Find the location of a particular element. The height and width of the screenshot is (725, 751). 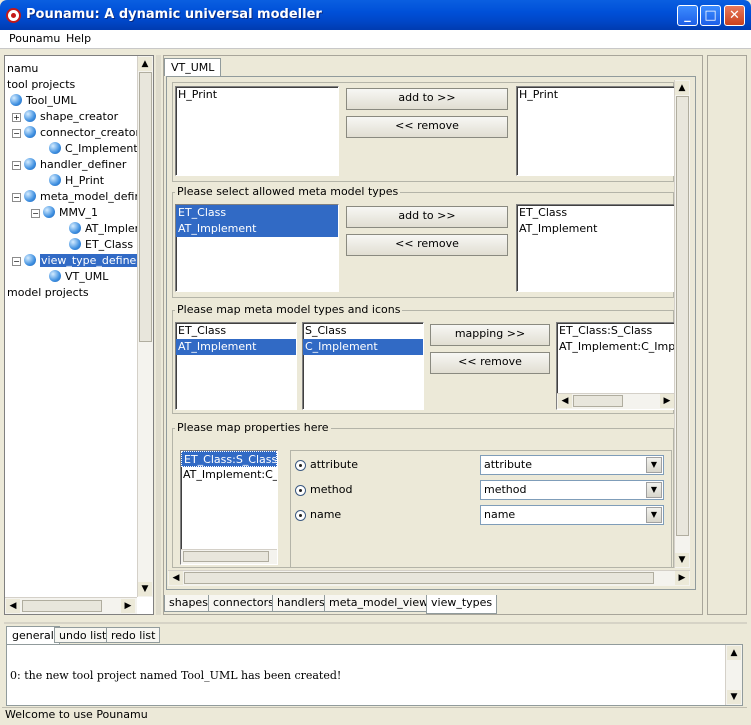

tab-view-types: view_types is located at coordinates (462, 604).